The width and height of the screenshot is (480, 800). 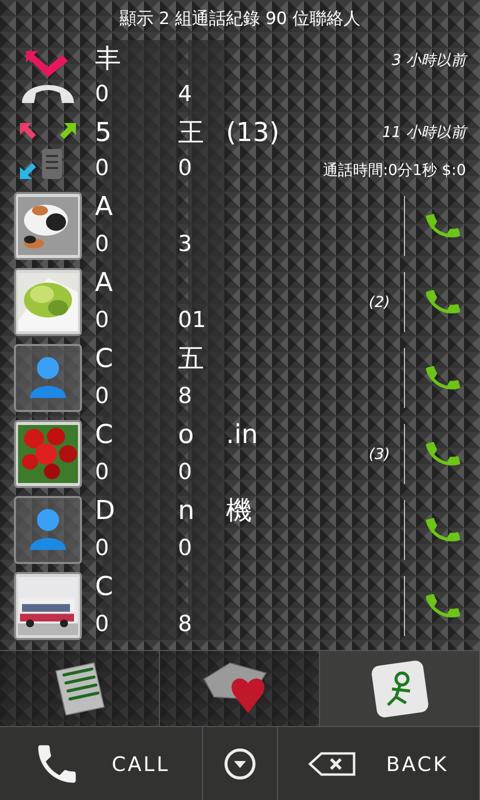 What do you see at coordinates (239, 511) in the screenshot?
I see `contact-name: 機` at bounding box center [239, 511].